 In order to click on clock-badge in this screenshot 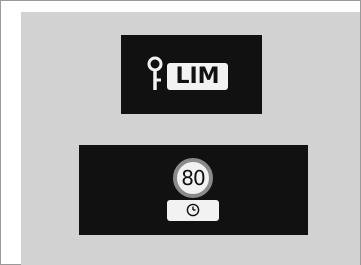, I will do `click(193, 210)`.